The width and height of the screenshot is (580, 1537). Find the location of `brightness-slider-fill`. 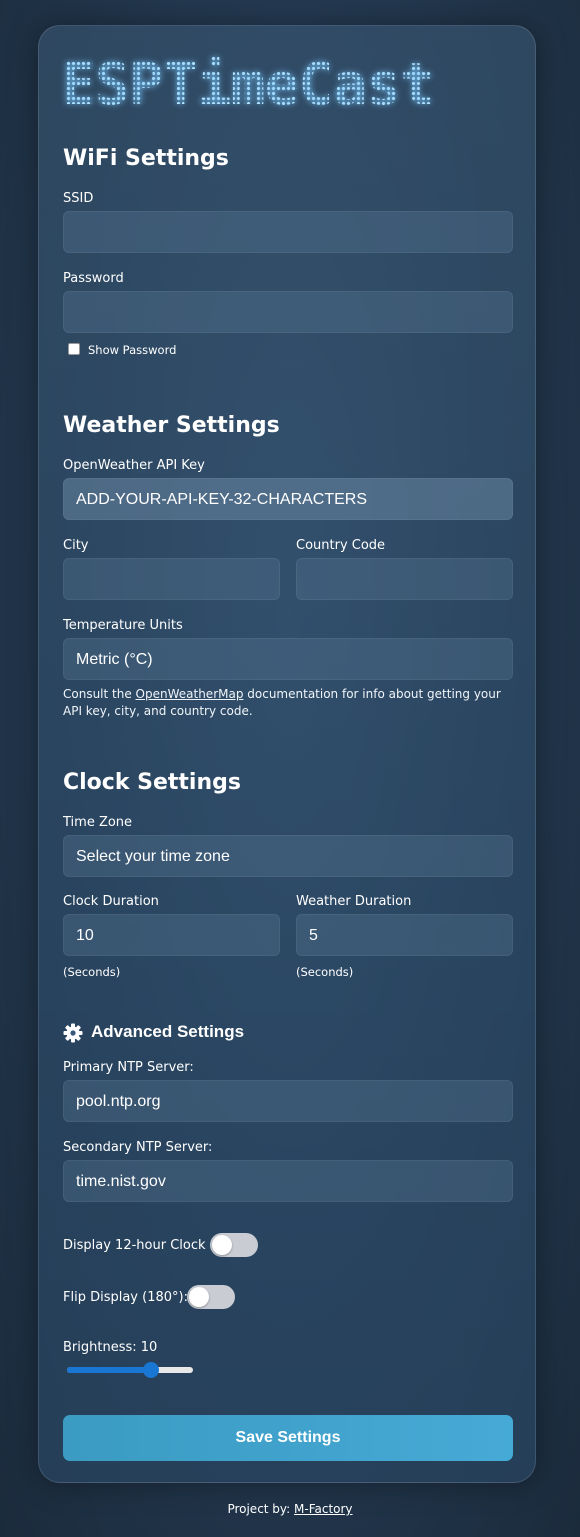

brightness-slider-fill is located at coordinates (109, 1370).